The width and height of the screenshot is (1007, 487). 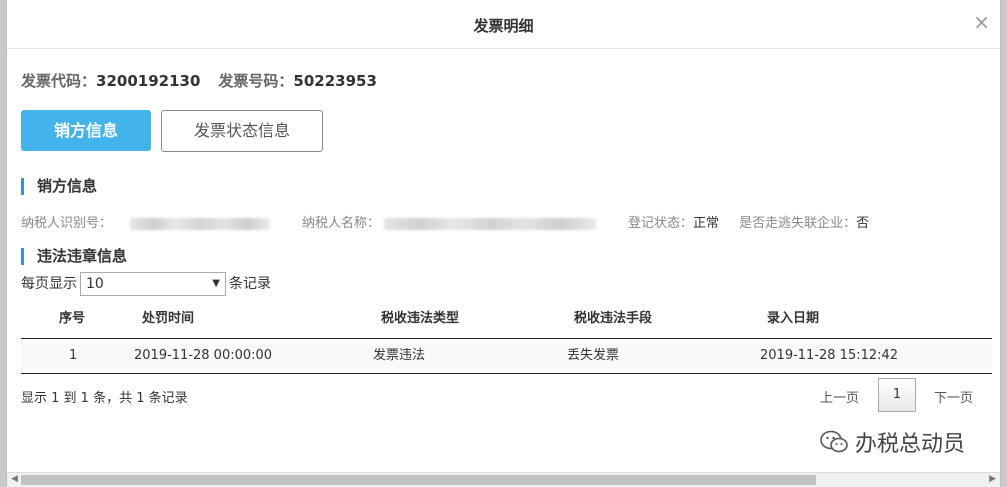 I want to click on per-page-prefix: 每页显示, so click(x=49, y=284).